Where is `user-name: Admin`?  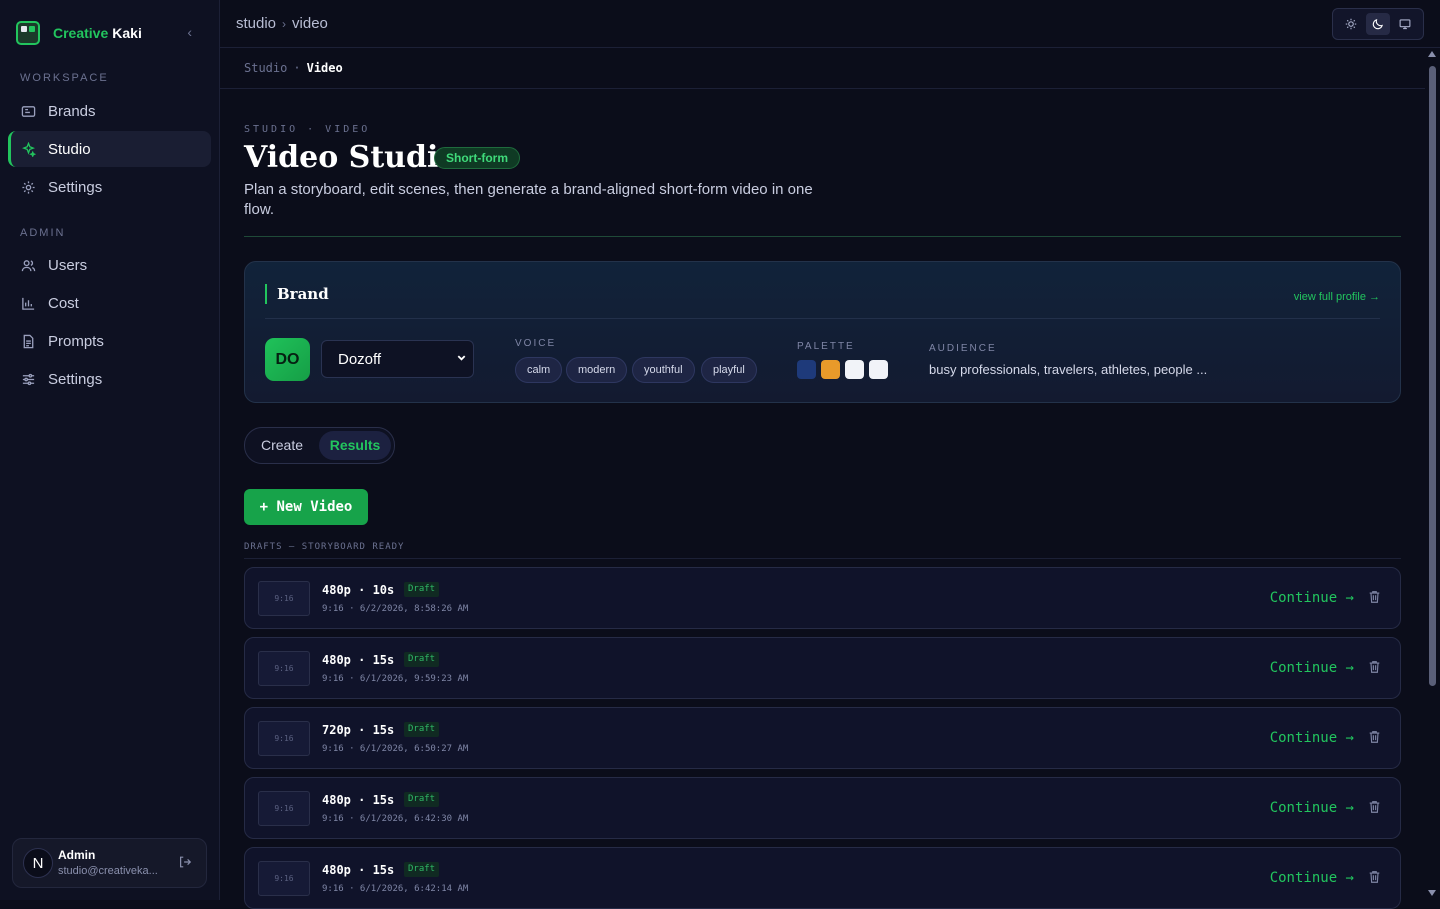 user-name: Admin is located at coordinates (77, 855).